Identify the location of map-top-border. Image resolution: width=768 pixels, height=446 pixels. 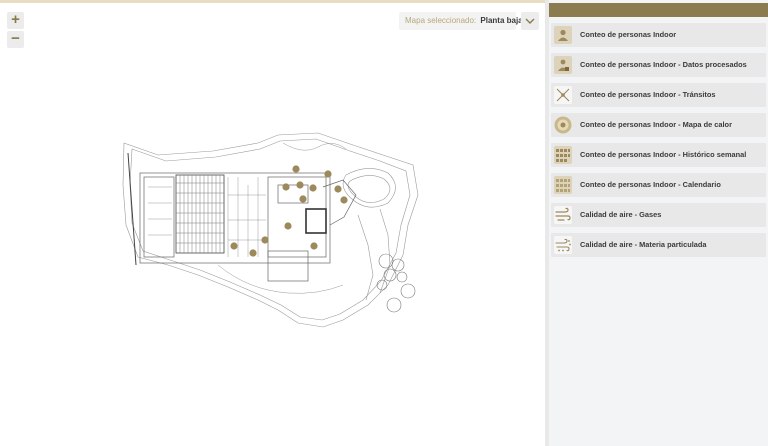
(272, 1).